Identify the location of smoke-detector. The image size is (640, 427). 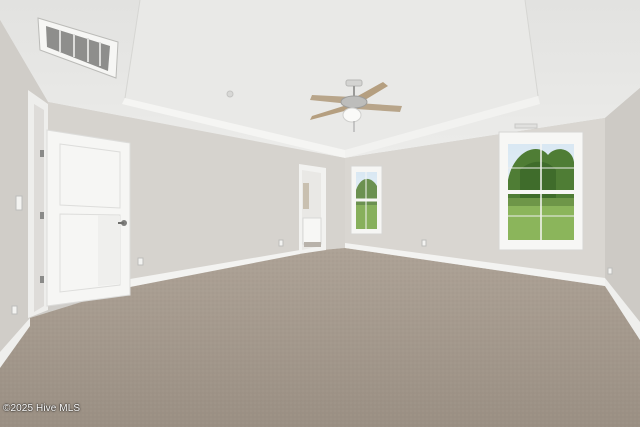
(230, 94).